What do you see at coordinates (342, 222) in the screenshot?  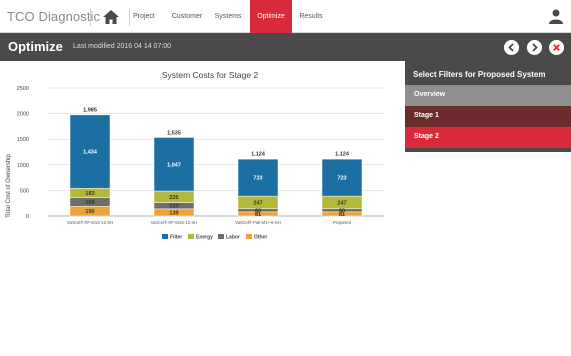 I see `x-tick-label: Proposed` at bounding box center [342, 222].